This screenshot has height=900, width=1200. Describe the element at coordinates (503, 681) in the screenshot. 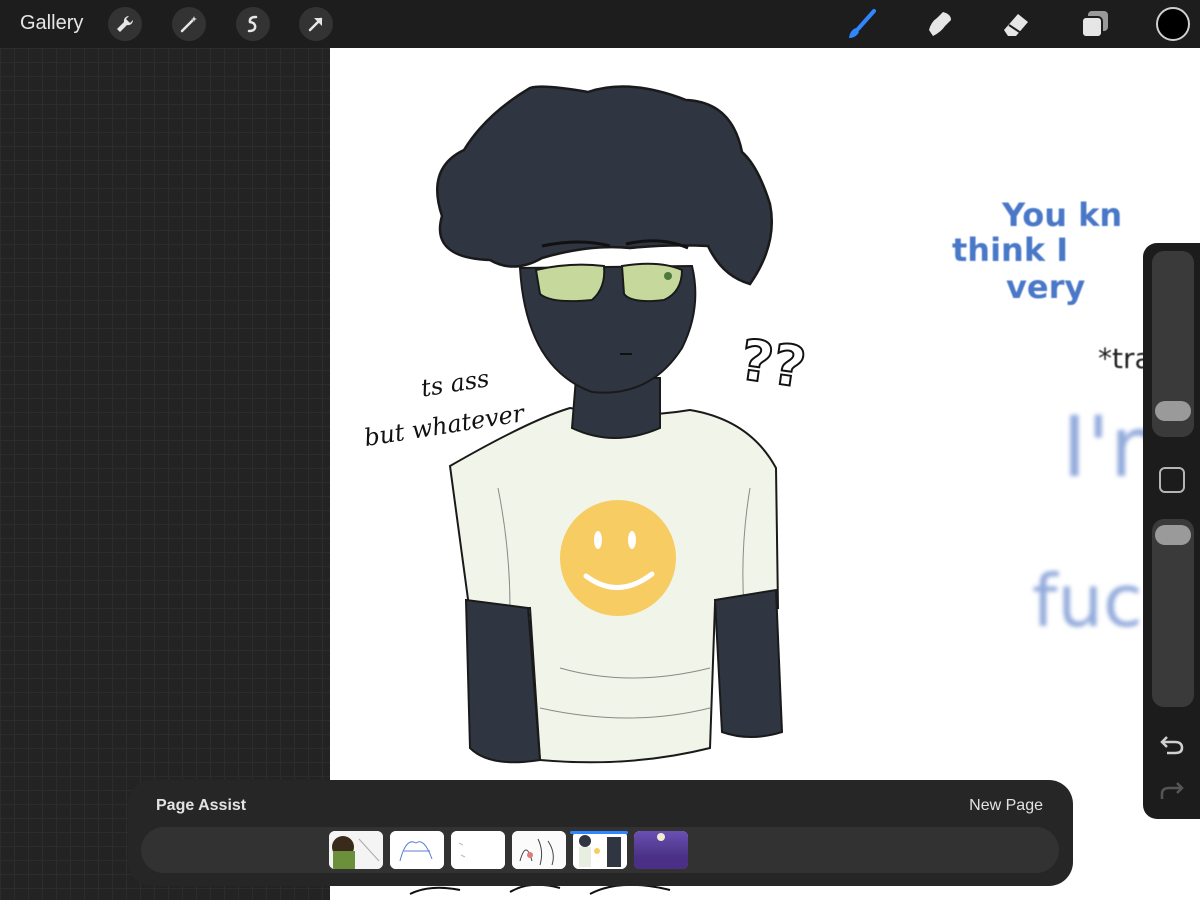

I see `left-arm` at that location.